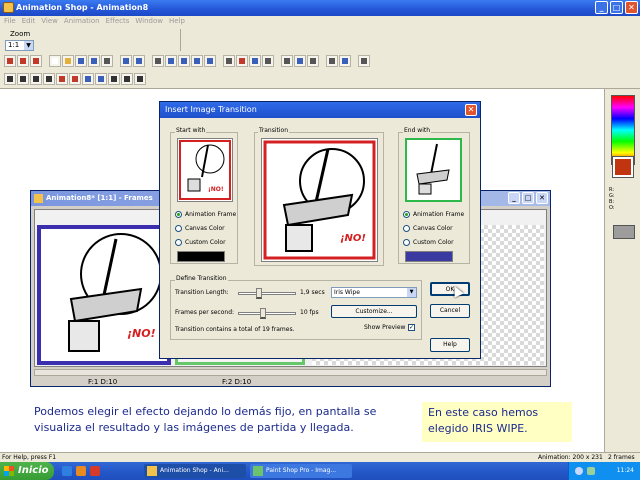 This screenshot has width=640, height=480. What do you see at coordinates (631, 7) in the screenshot?
I see `close-button: ✕` at bounding box center [631, 7].